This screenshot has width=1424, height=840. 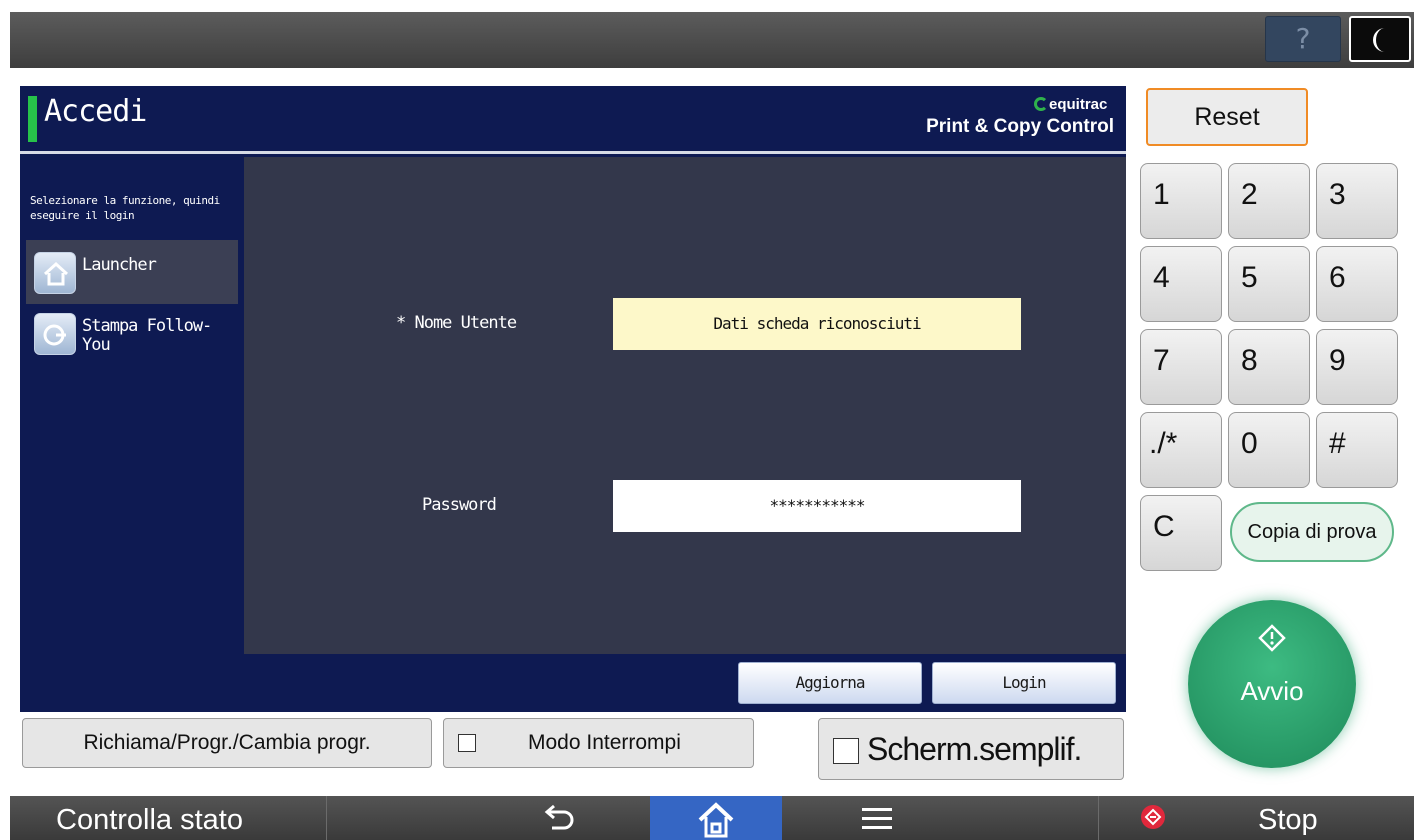 What do you see at coordinates (1357, 284) in the screenshot?
I see `key-6: 6` at bounding box center [1357, 284].